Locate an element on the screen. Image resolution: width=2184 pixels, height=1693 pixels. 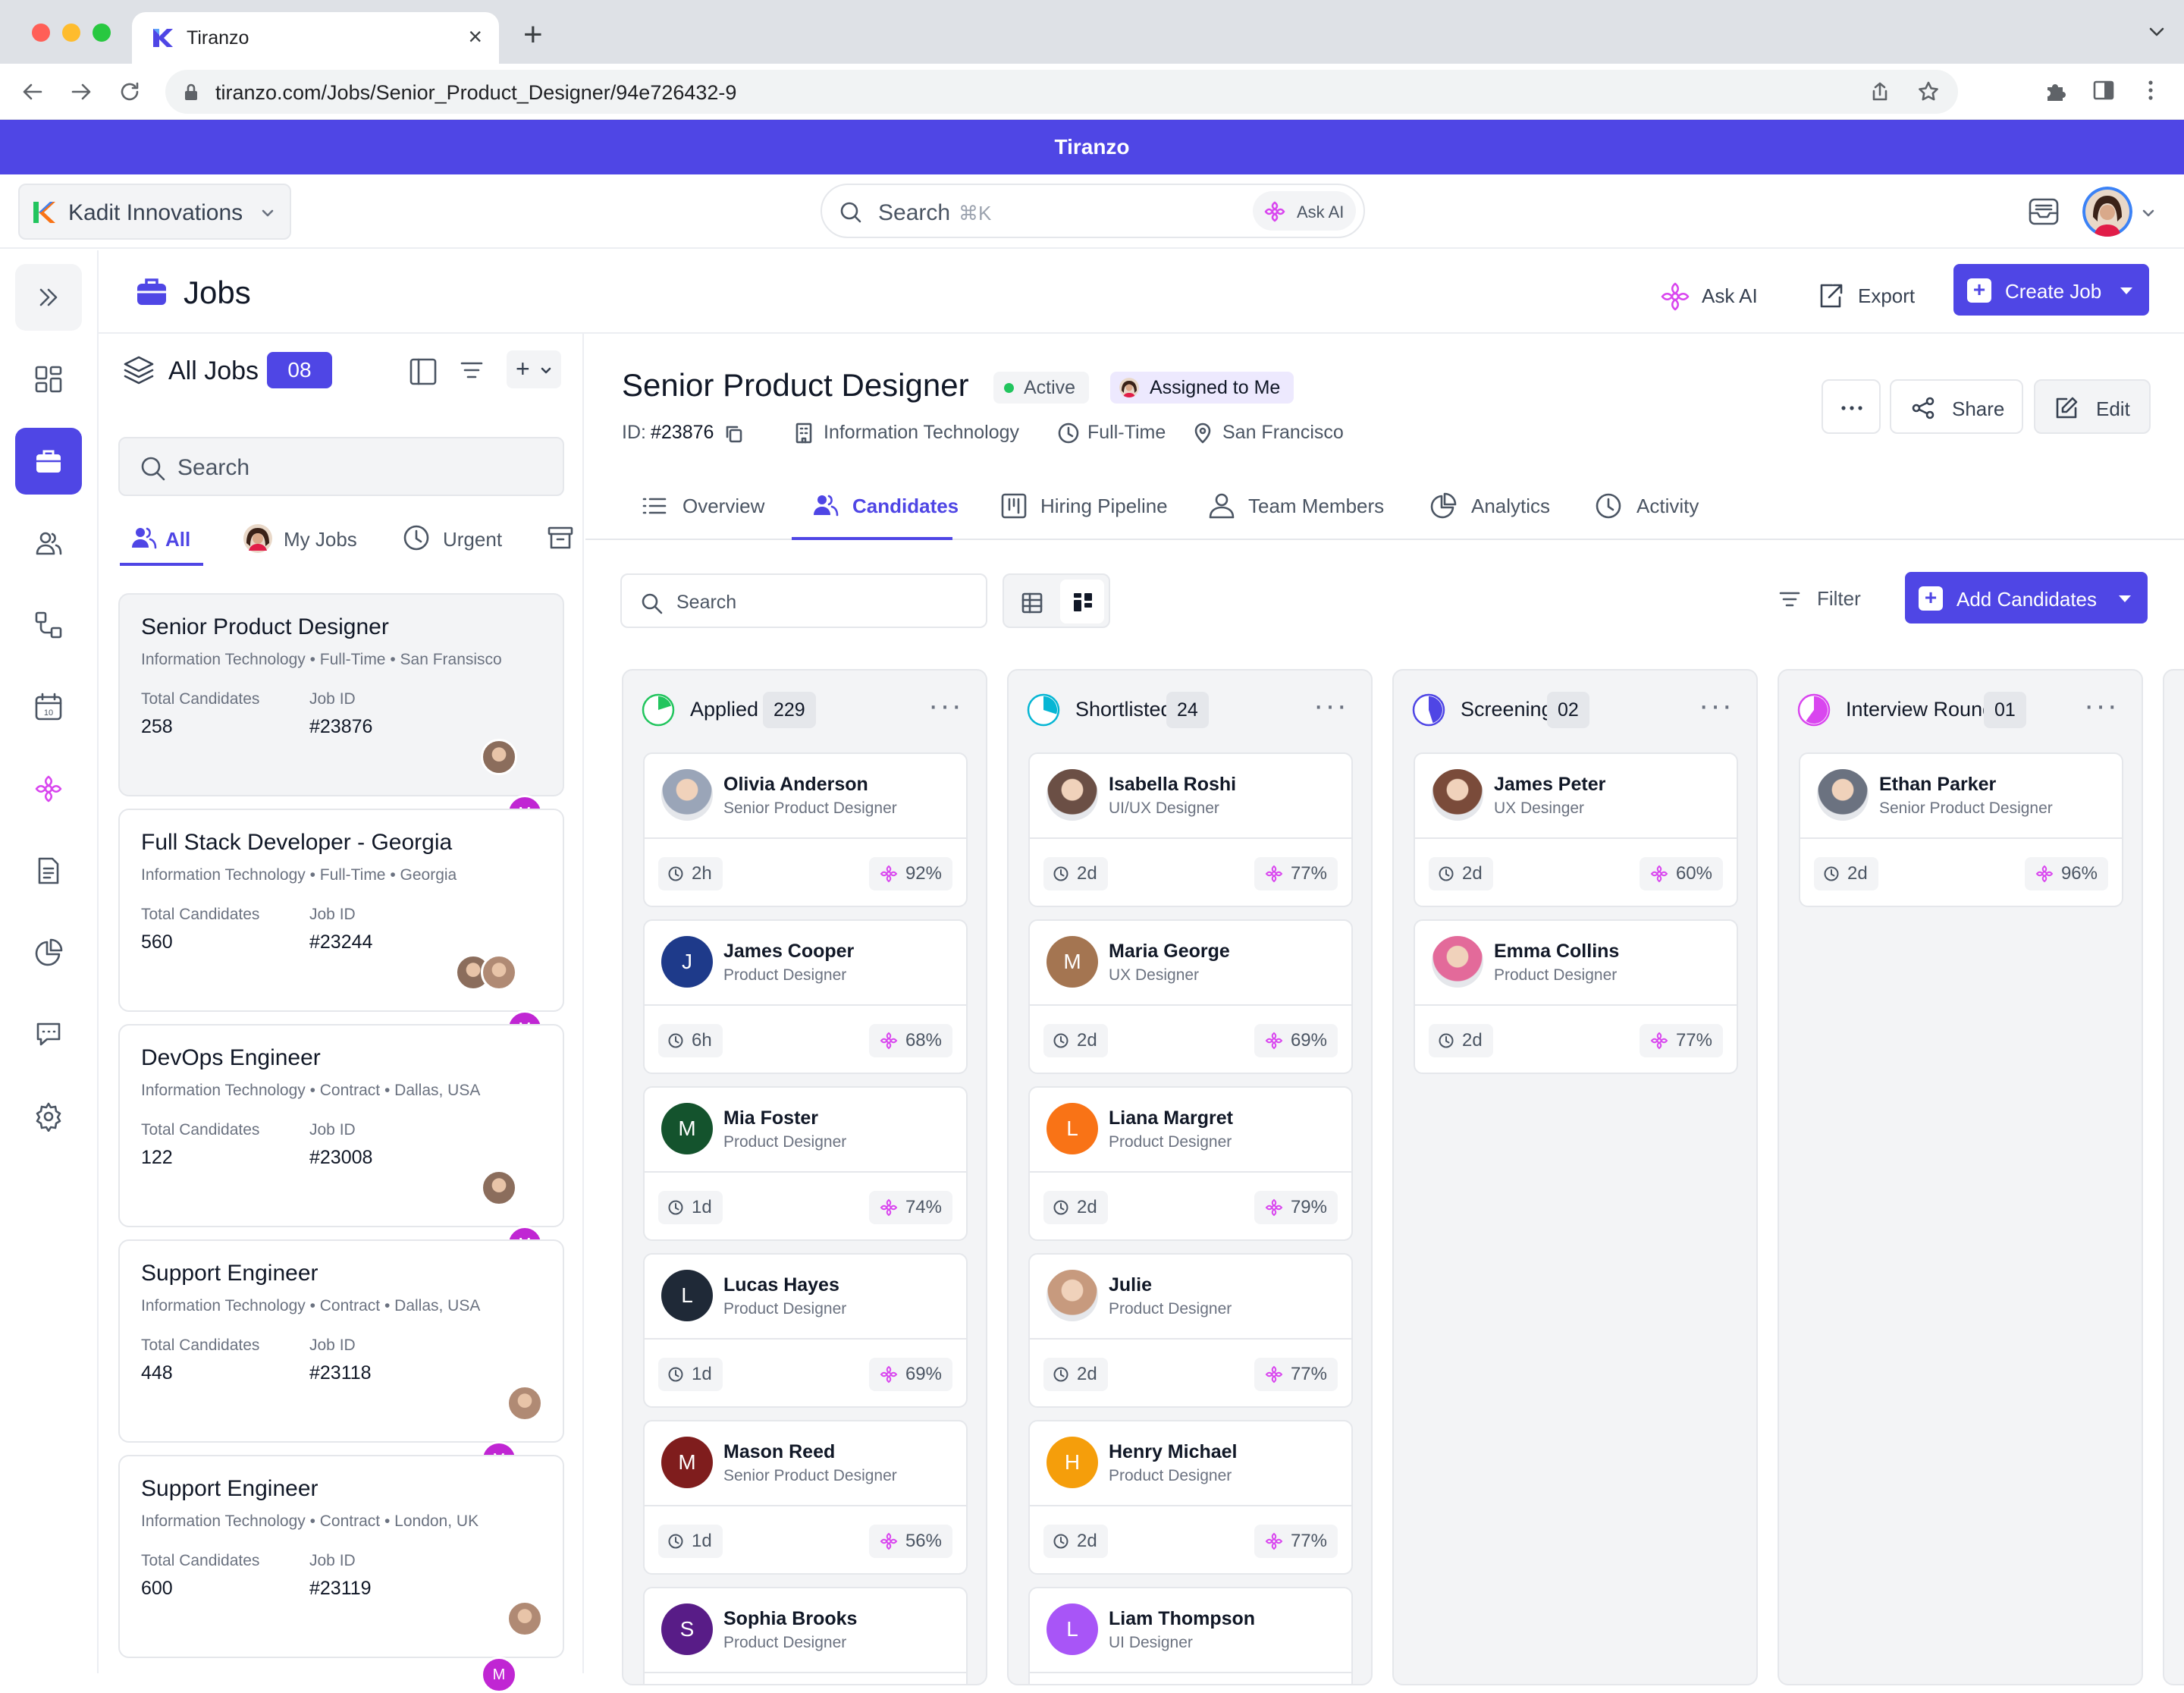
expand-sidebar-button is located at coordinates (48, 297).